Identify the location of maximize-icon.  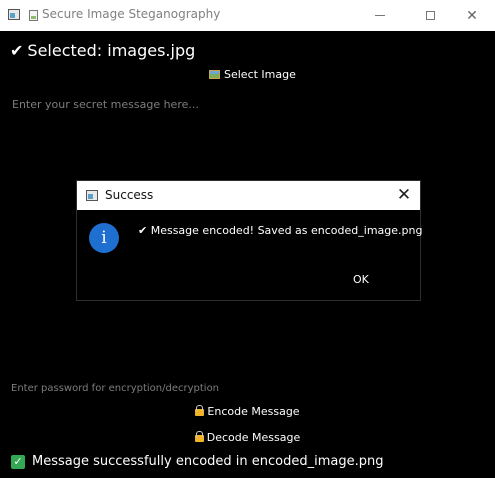
(430, 15).